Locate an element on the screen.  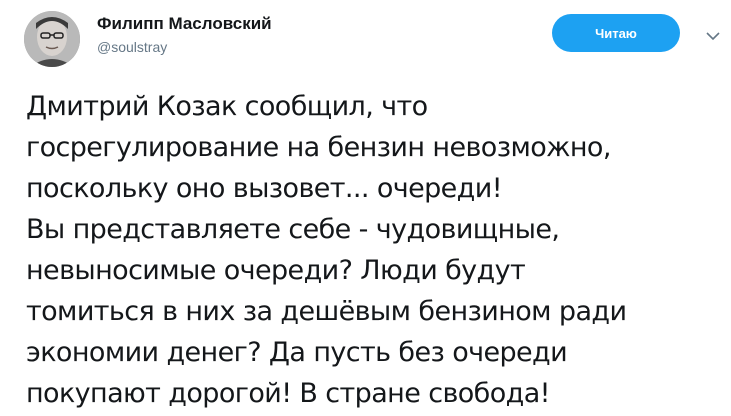
more-options-button is located at coordinates (713, 36).